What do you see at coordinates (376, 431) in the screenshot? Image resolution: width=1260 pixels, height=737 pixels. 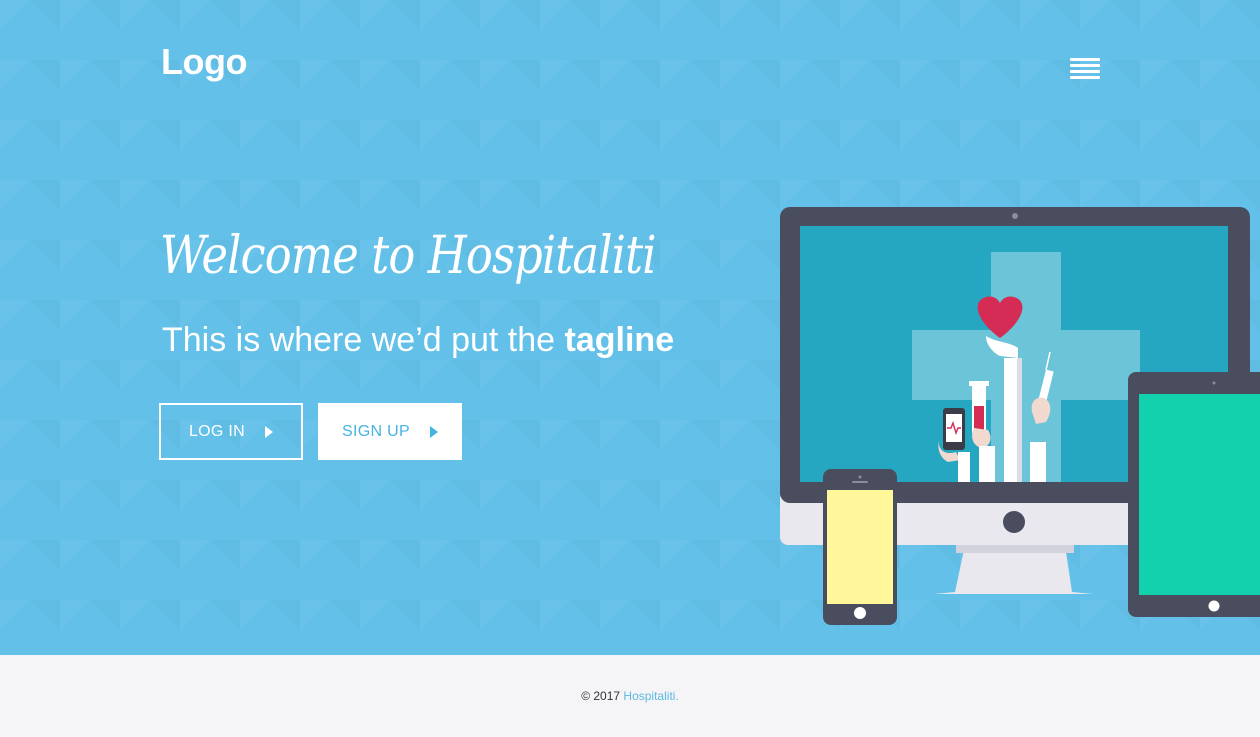 I see `signup-button-label: SIGN UP` at bounding box center [376, 431].